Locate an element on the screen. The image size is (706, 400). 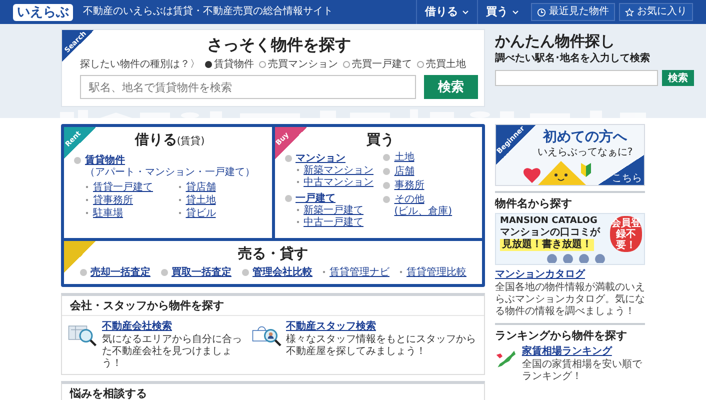
banner-badge: 会員登録不要！ is located at coordinates (626, 234).